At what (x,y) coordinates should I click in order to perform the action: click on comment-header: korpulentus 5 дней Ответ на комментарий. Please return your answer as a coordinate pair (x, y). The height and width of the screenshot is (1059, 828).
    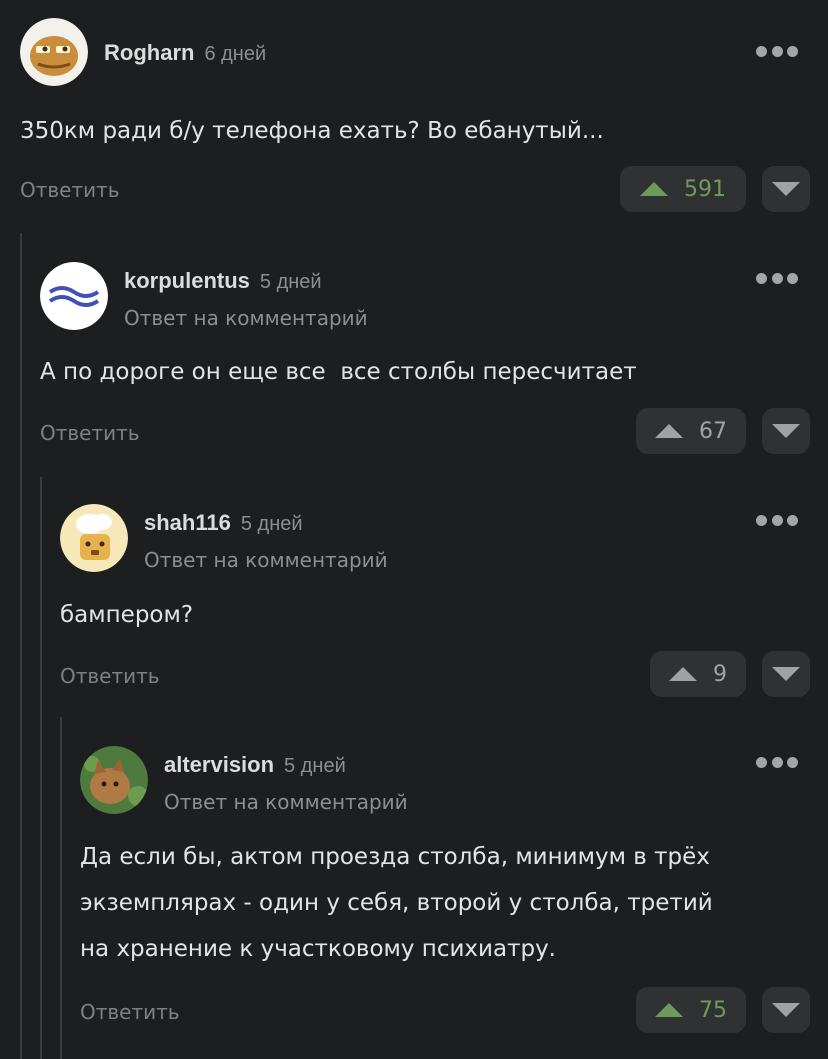
    Looking at the image, I should click on (434, 297).